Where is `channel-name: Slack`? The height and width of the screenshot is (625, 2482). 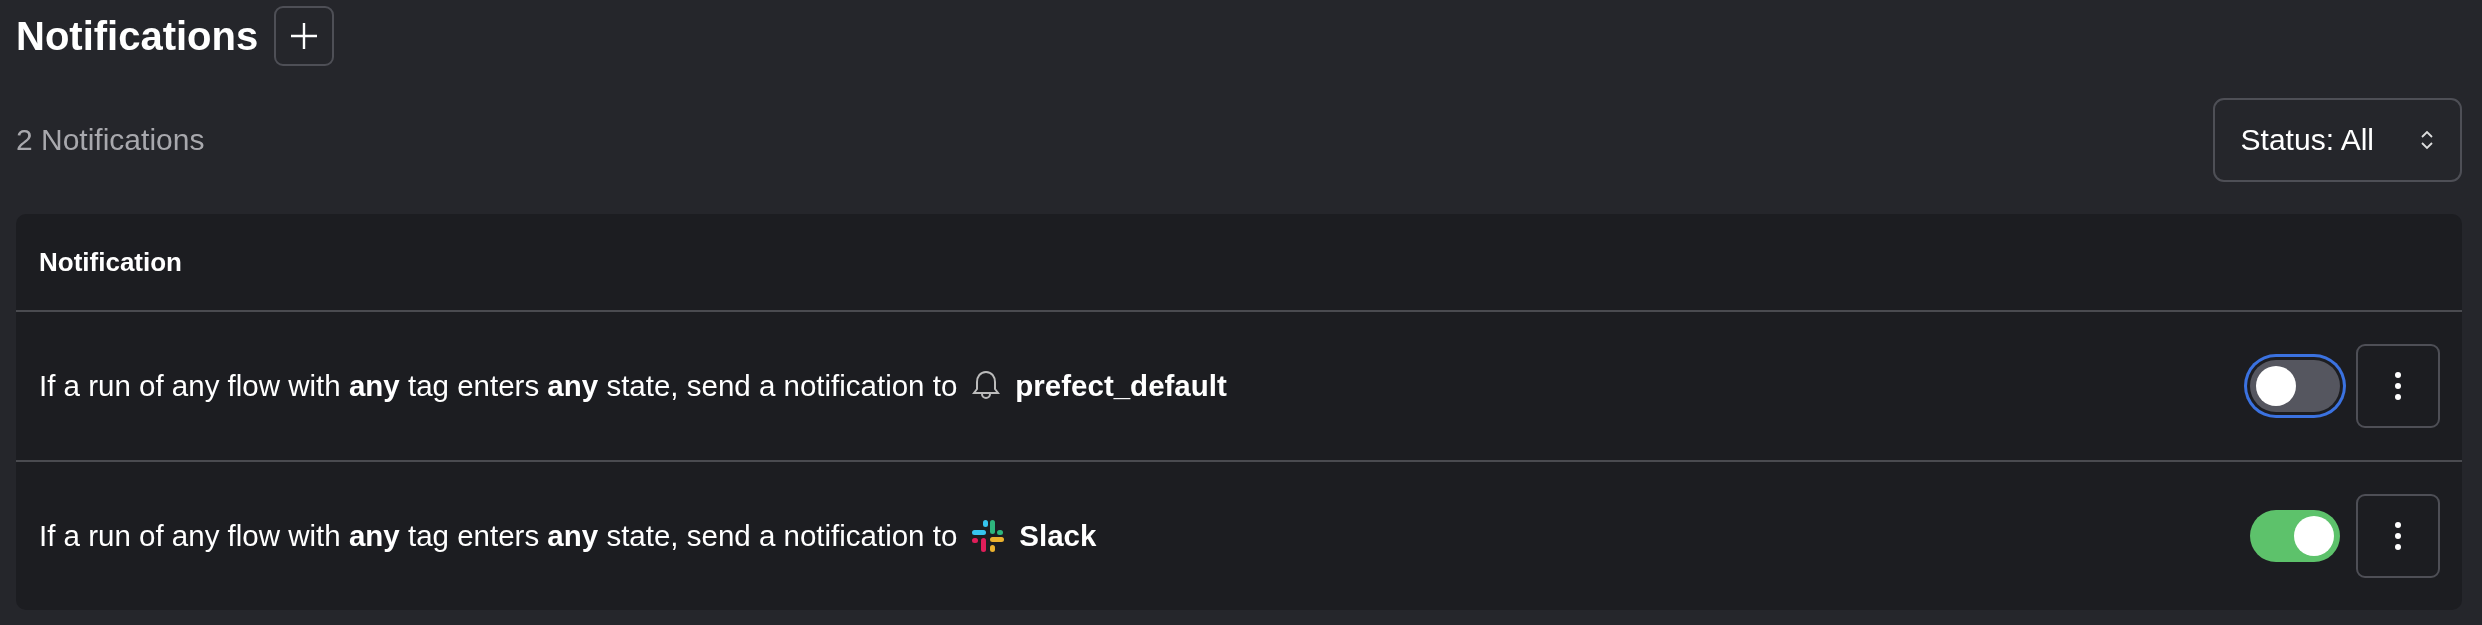 channel-name: Slack is located at coordinates (1058, 536).